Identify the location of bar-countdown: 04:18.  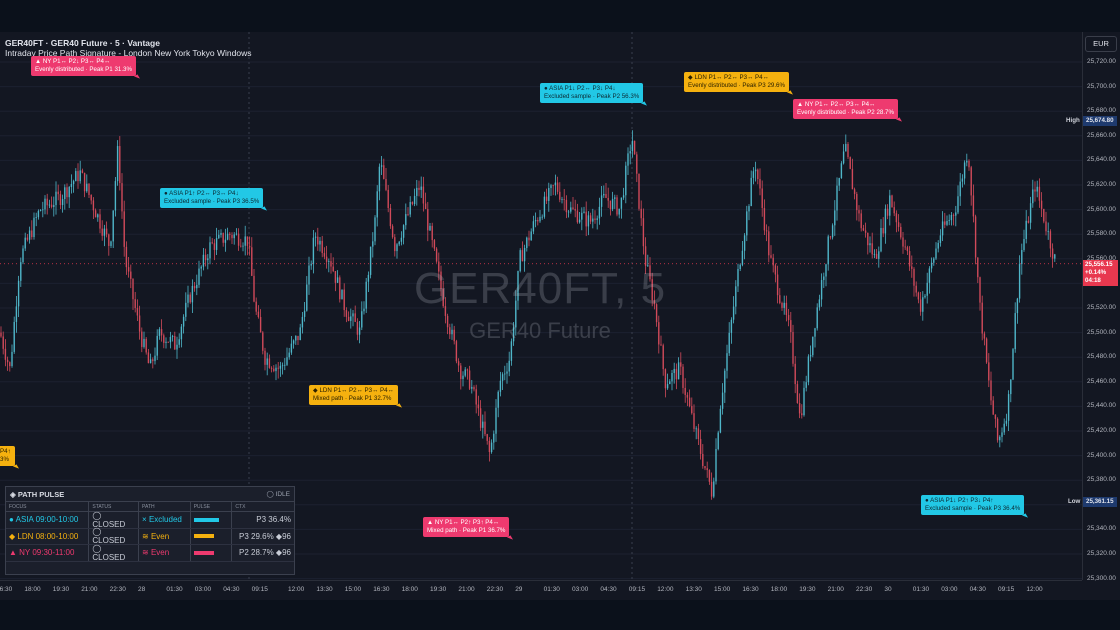
(1093, 280).